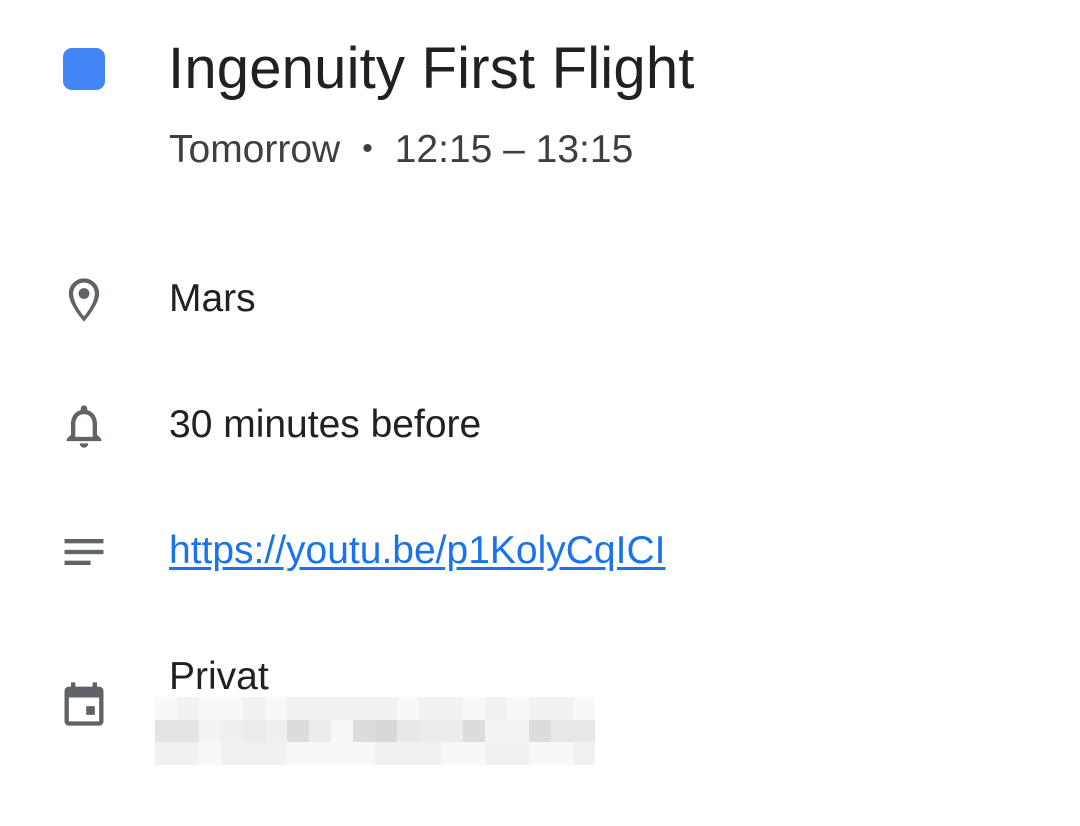 The height and width of the screenshot is (826, 1080). I want to click on description-row: https://youtu.be/p1KolyCqICI, so click(540, 552).